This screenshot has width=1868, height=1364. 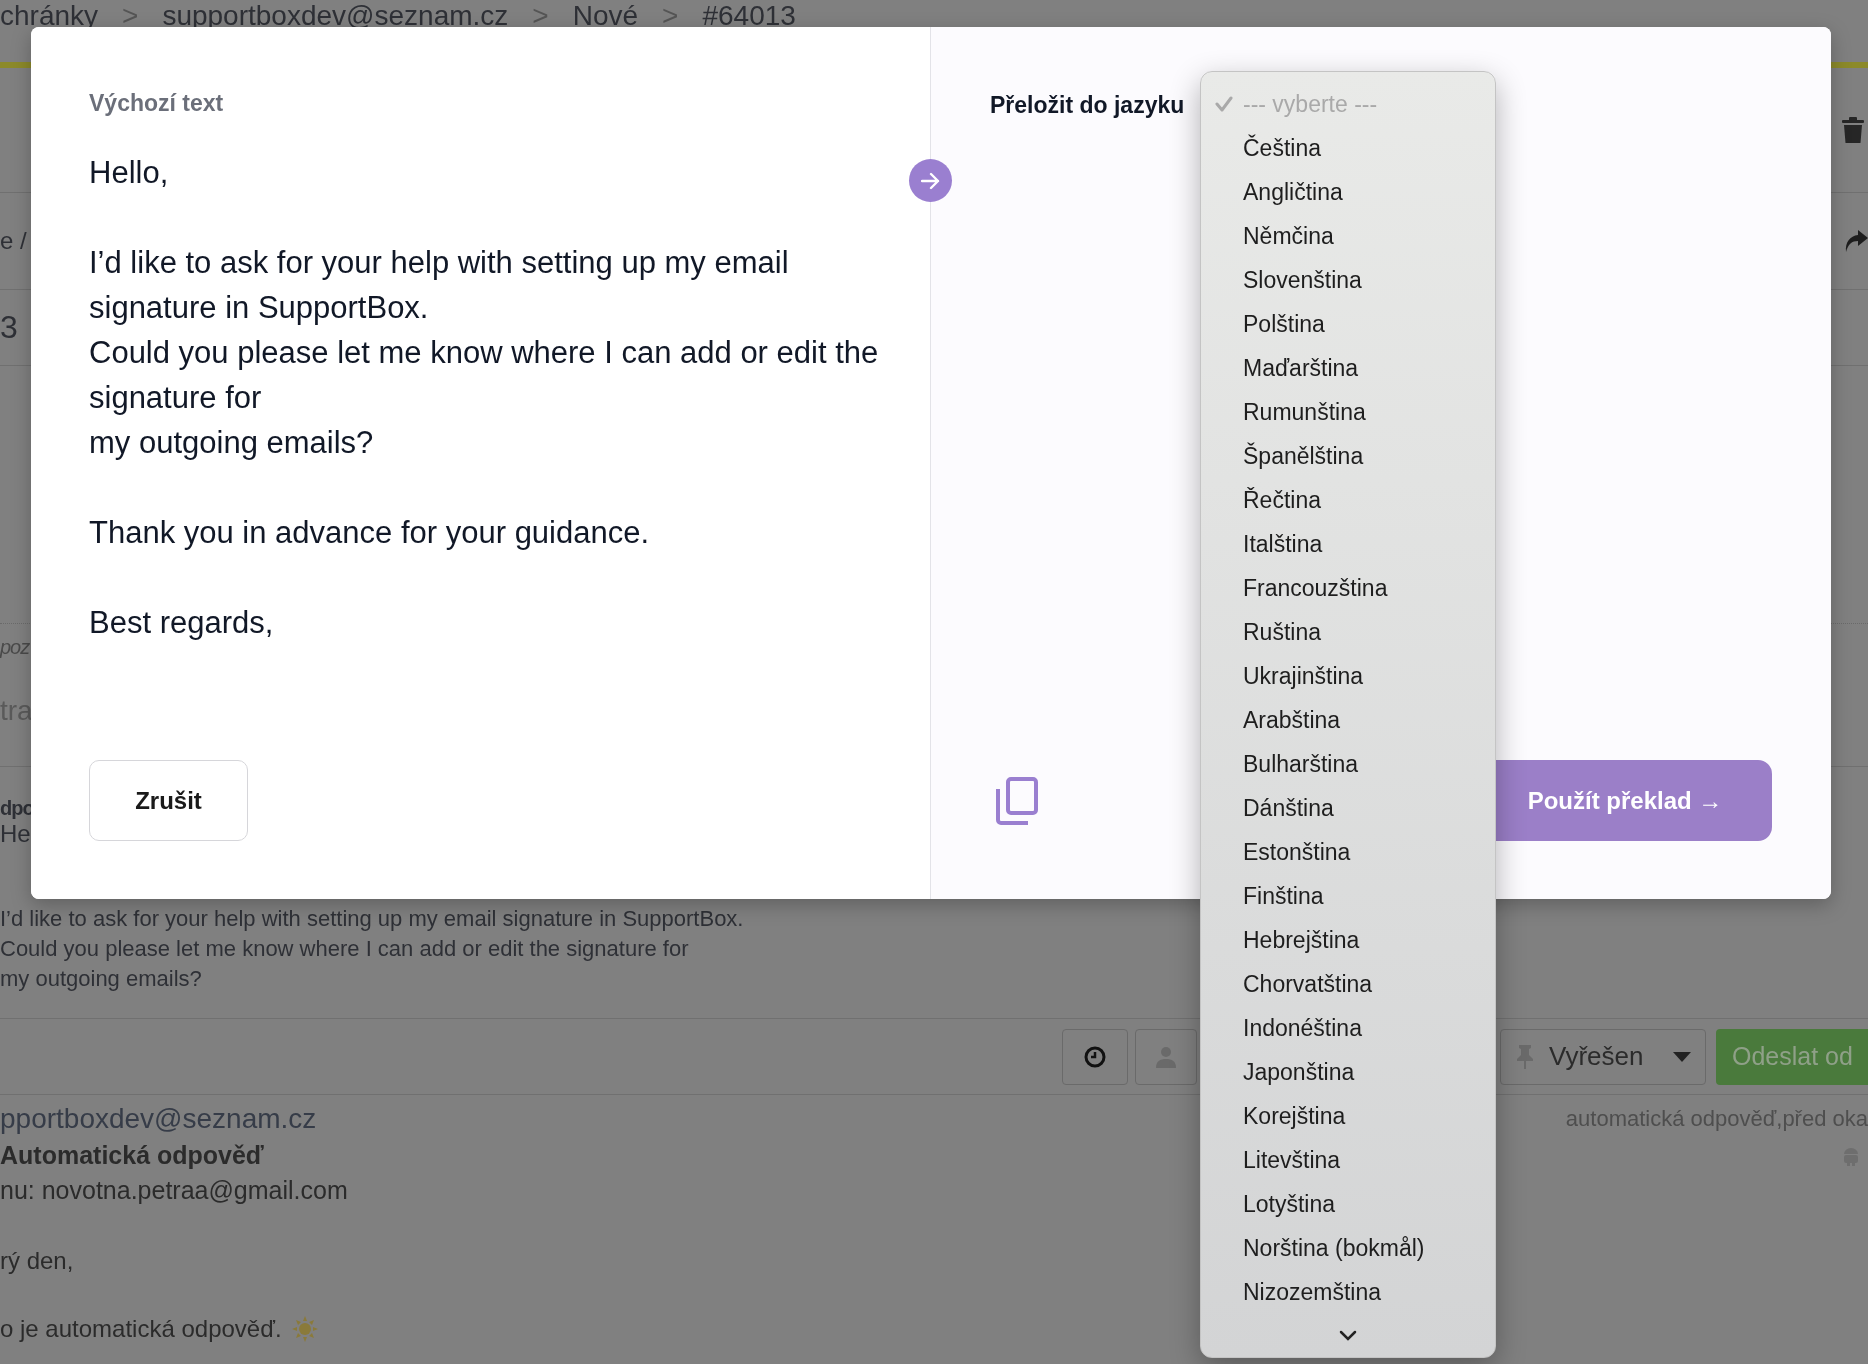 I want to click on email-subject: Automatická odpověď, so click(x=132, y=1155).